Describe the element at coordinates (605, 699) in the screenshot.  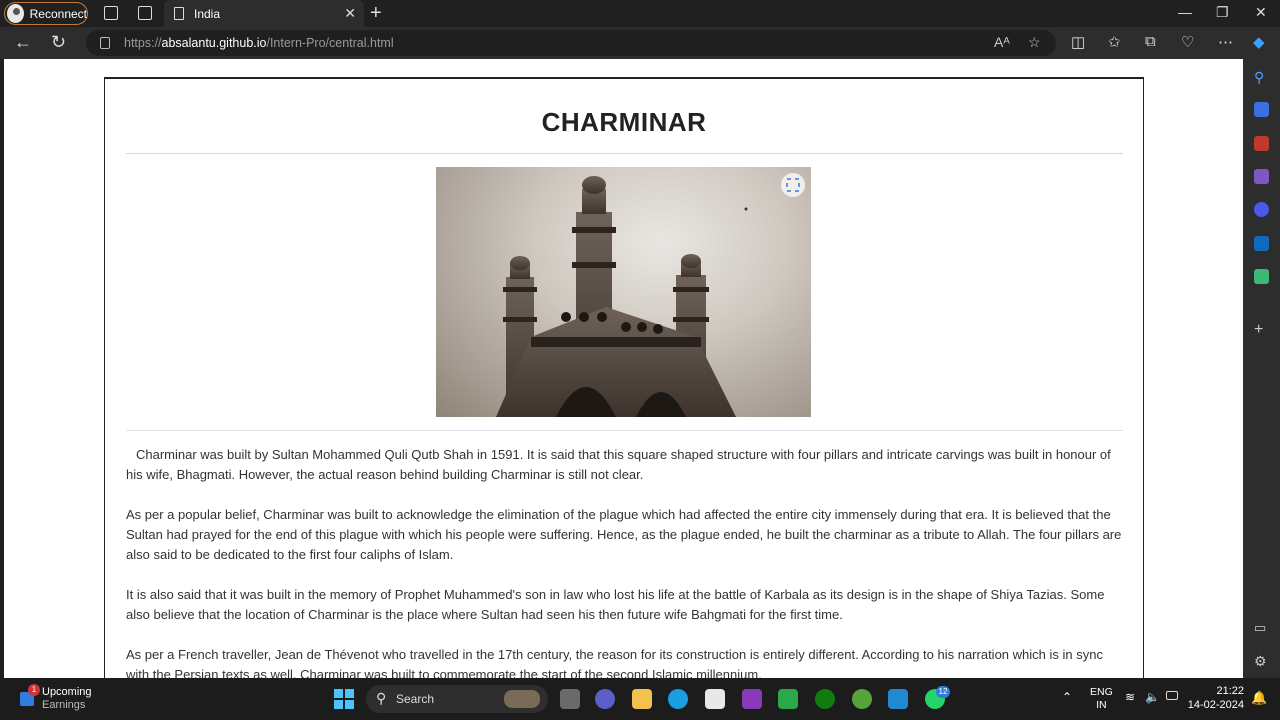
I see `chat-icon` at that location.